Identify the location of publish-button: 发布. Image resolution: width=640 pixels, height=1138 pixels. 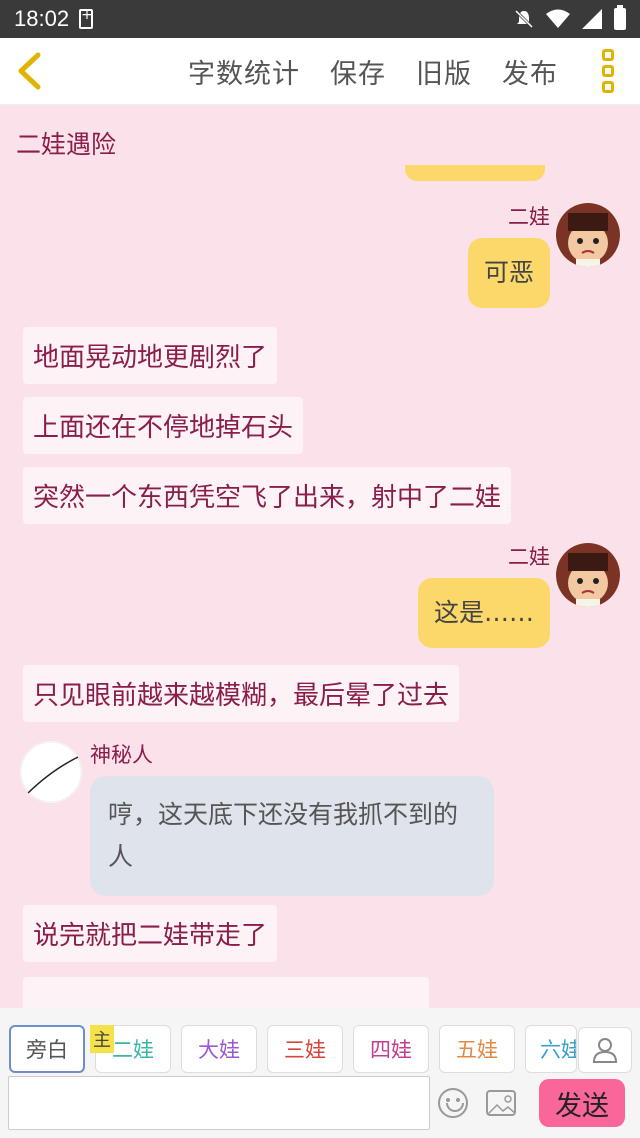
(530, 71).